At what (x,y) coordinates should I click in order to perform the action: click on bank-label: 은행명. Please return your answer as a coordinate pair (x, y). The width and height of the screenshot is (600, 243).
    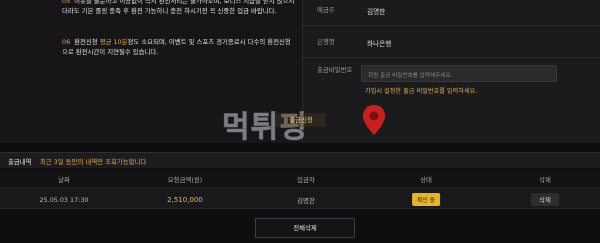
    Looking at the image, I should click on (326, 42).